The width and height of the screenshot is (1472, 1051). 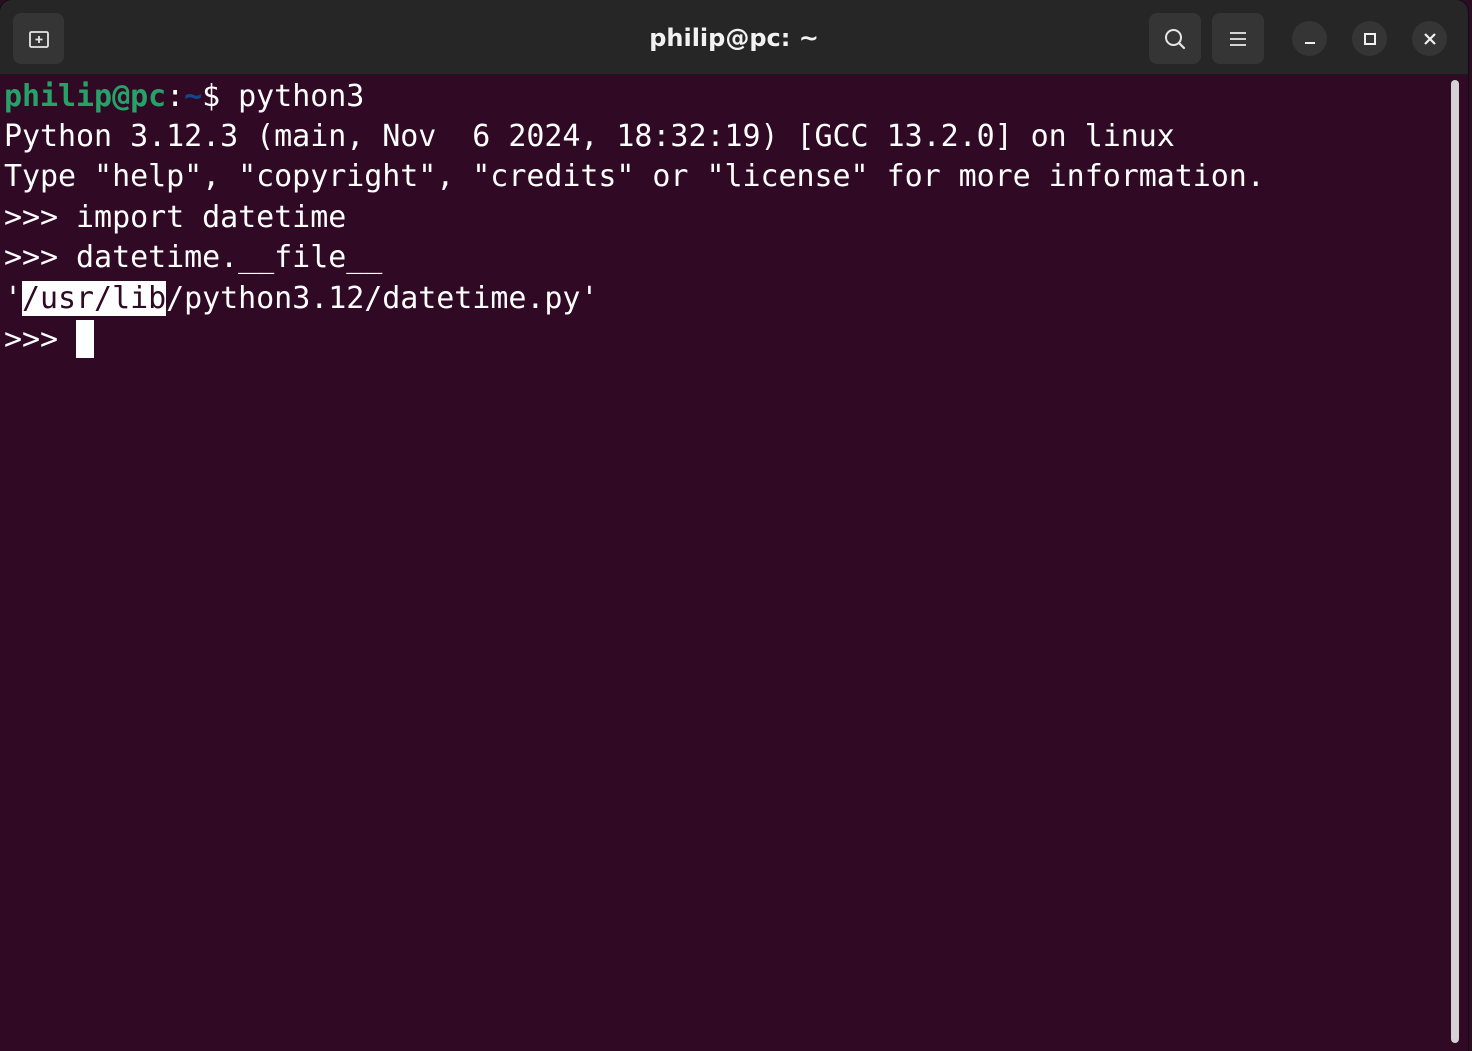 What do you see at coordinates (85, 96) in the screenshot?
I see `prompt-user-host: philip@pc` at bounding box center [85, 96].